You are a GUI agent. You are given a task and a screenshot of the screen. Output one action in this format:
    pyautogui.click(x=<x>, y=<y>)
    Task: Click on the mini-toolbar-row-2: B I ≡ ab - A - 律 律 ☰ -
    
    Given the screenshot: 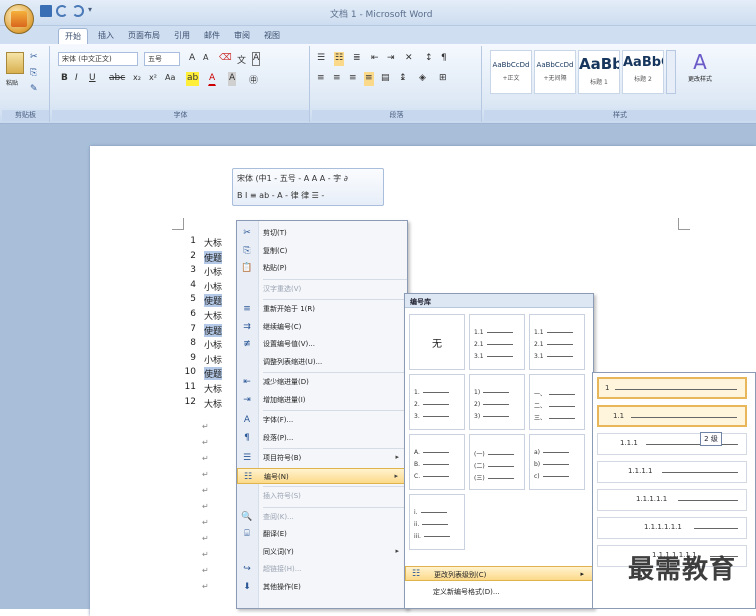 What is the action you would take?
    pyautogui.click(x=280, y=195)
    